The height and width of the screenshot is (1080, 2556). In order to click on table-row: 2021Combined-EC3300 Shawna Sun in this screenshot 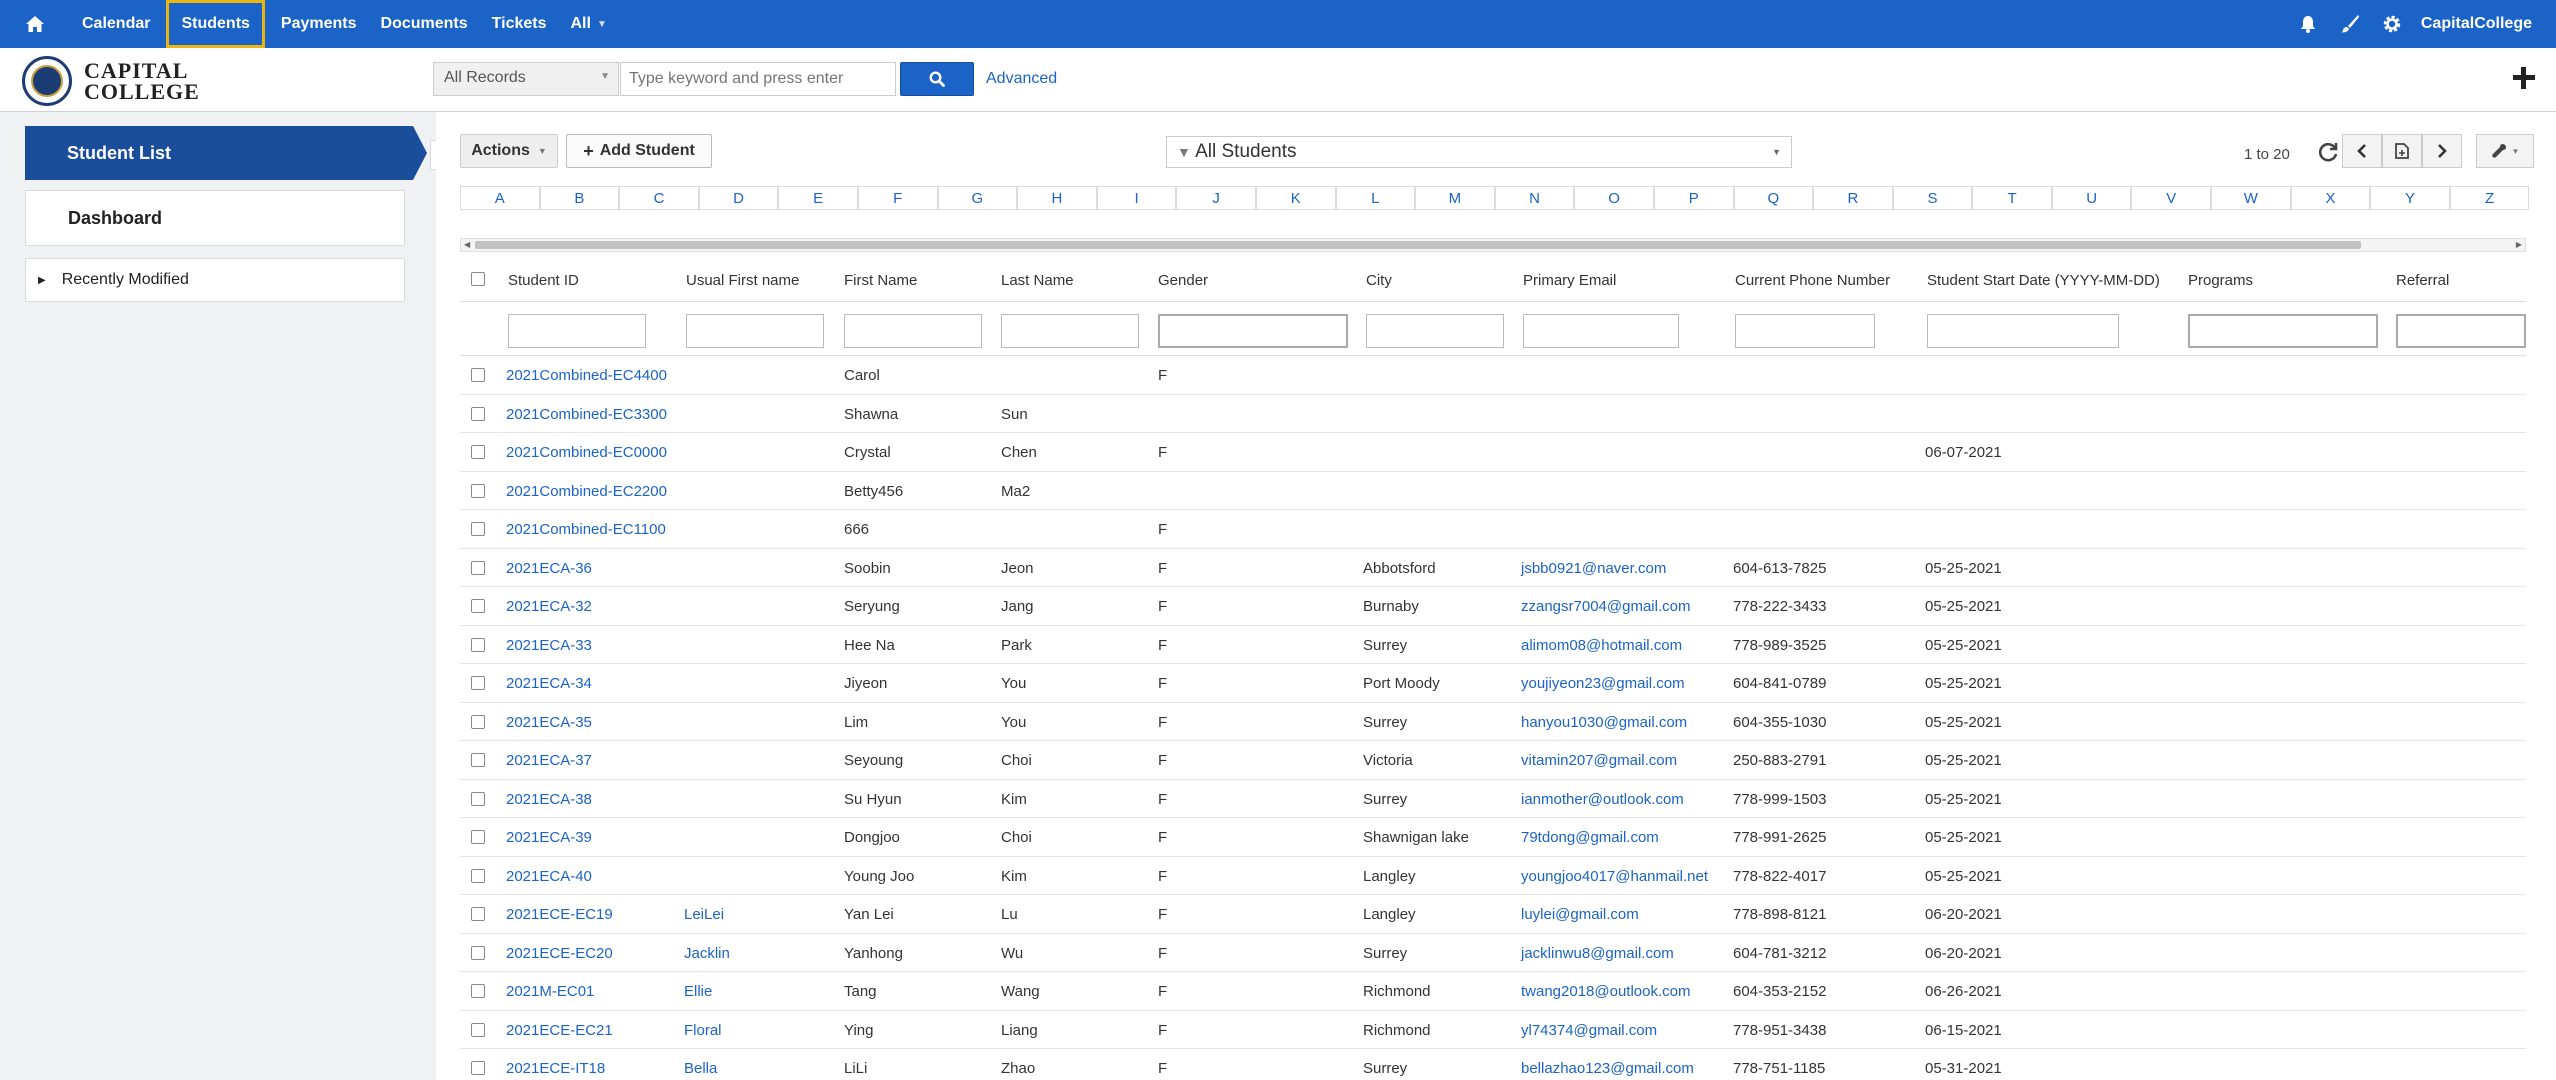, I will do `click(1493, 414)`.